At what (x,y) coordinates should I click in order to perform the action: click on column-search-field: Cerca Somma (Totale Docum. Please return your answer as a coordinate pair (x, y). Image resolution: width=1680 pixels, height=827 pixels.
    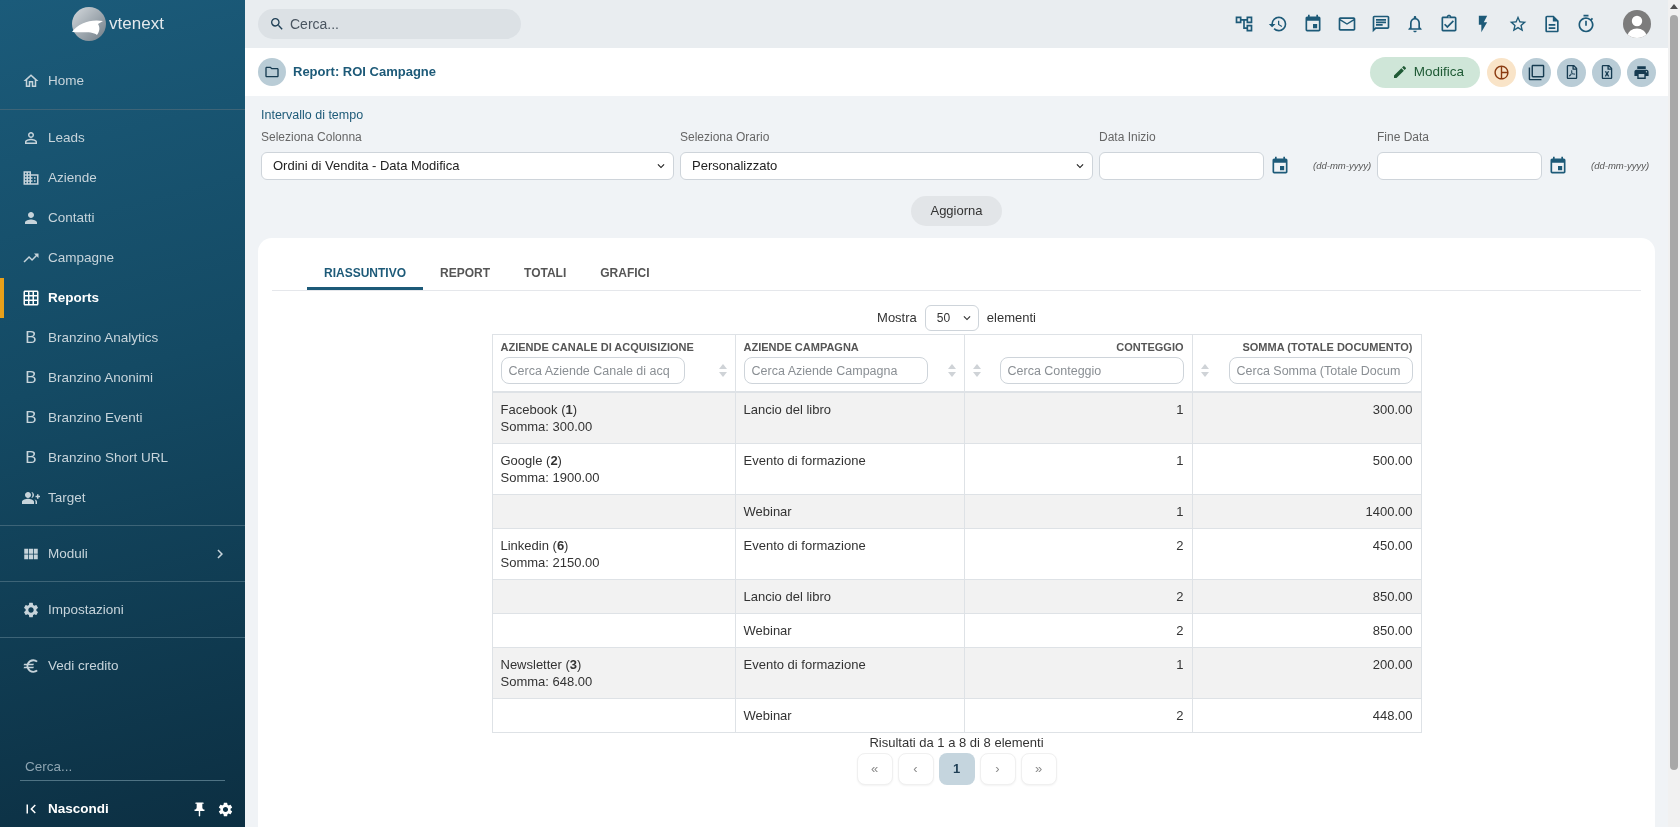
    Looking at the image, I should click on (1320, 370).